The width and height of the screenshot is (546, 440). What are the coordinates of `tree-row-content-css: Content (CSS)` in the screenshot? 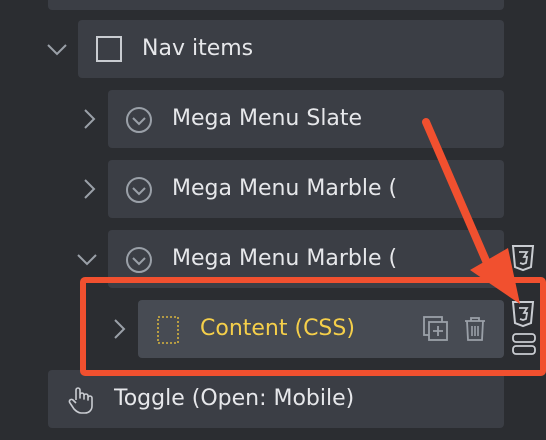 It's located at (321, 329).